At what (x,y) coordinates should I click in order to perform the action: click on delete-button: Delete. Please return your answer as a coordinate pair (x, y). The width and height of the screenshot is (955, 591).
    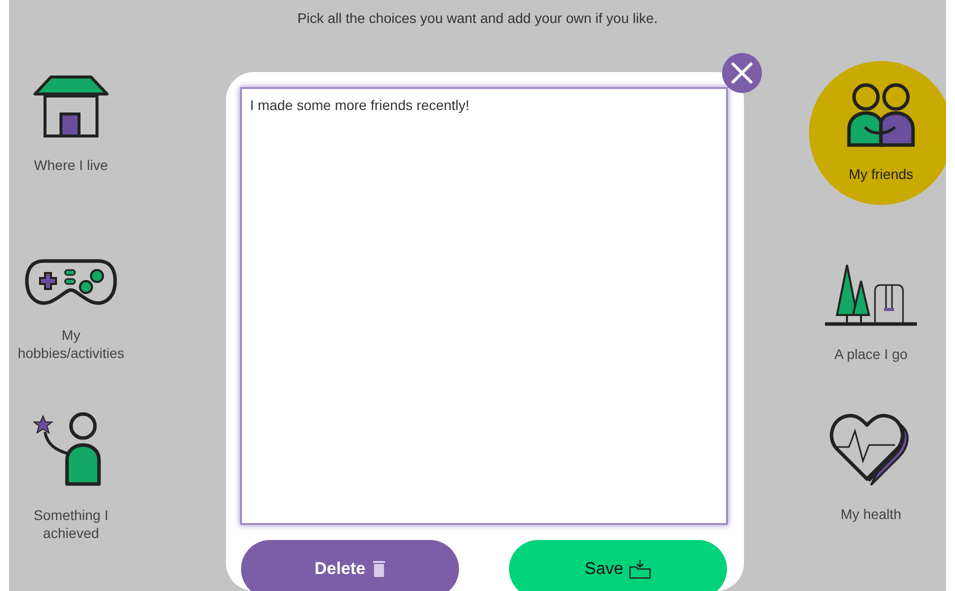
    Looking at the image, I should click on (350, 565).